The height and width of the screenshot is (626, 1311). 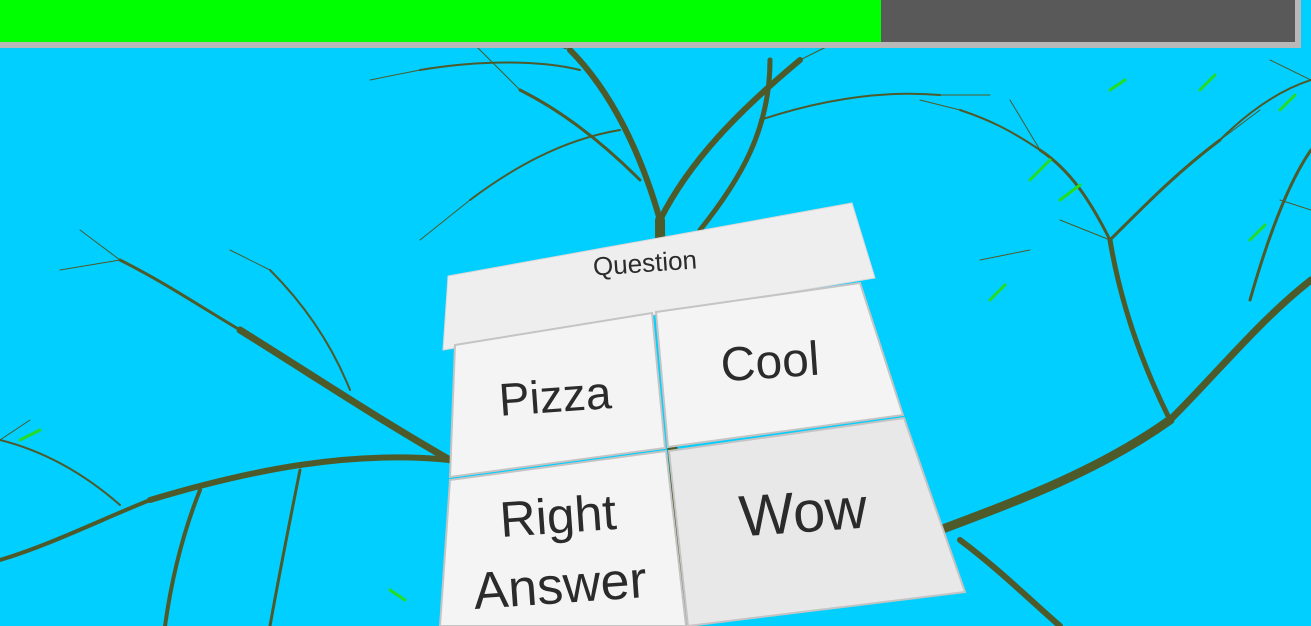 I want to click on answer-label-line2: Answer, so click(x=560, y=586).